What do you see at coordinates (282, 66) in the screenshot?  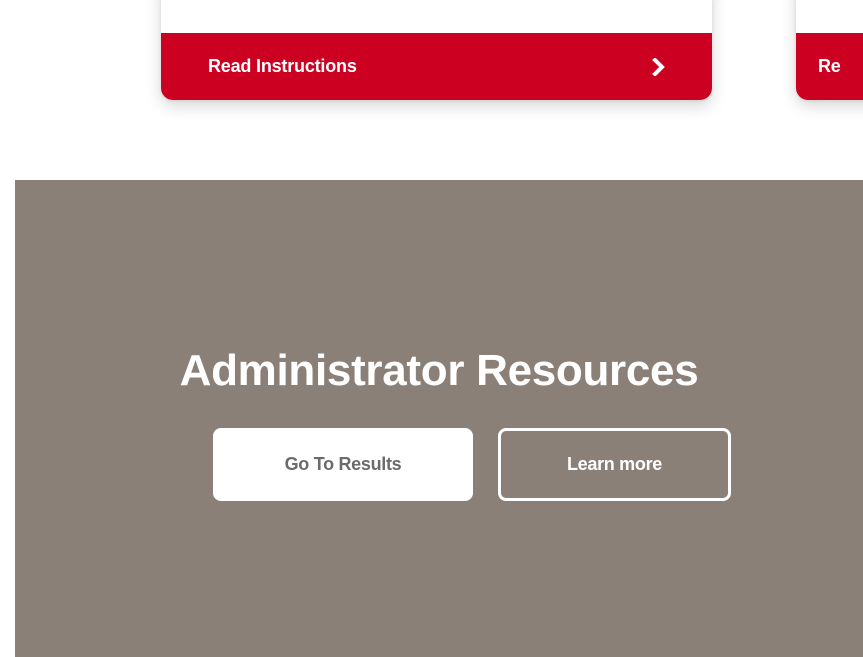 I see `read-instructions-label: Read Instructions` at bounding box center [282, 66].